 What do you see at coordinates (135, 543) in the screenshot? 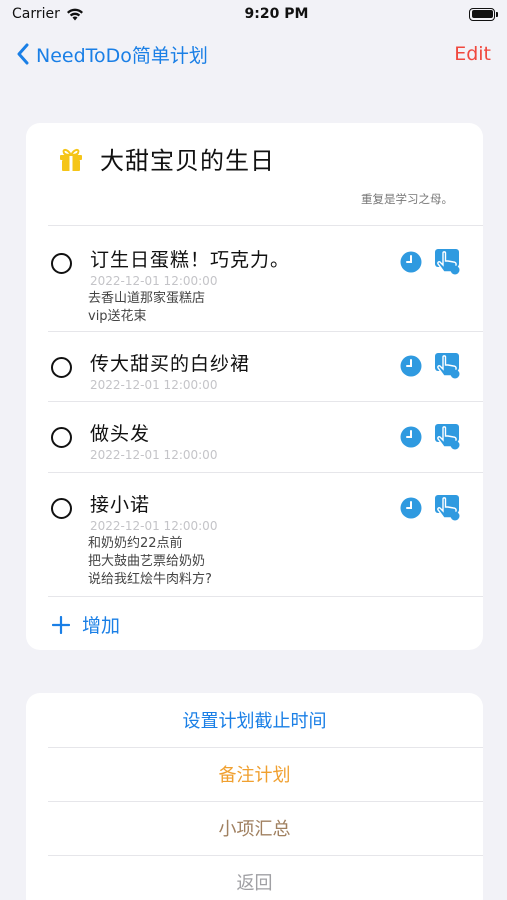
I see `task-note-line: 和奶奶约22点前` at bounding box center [135, 543].